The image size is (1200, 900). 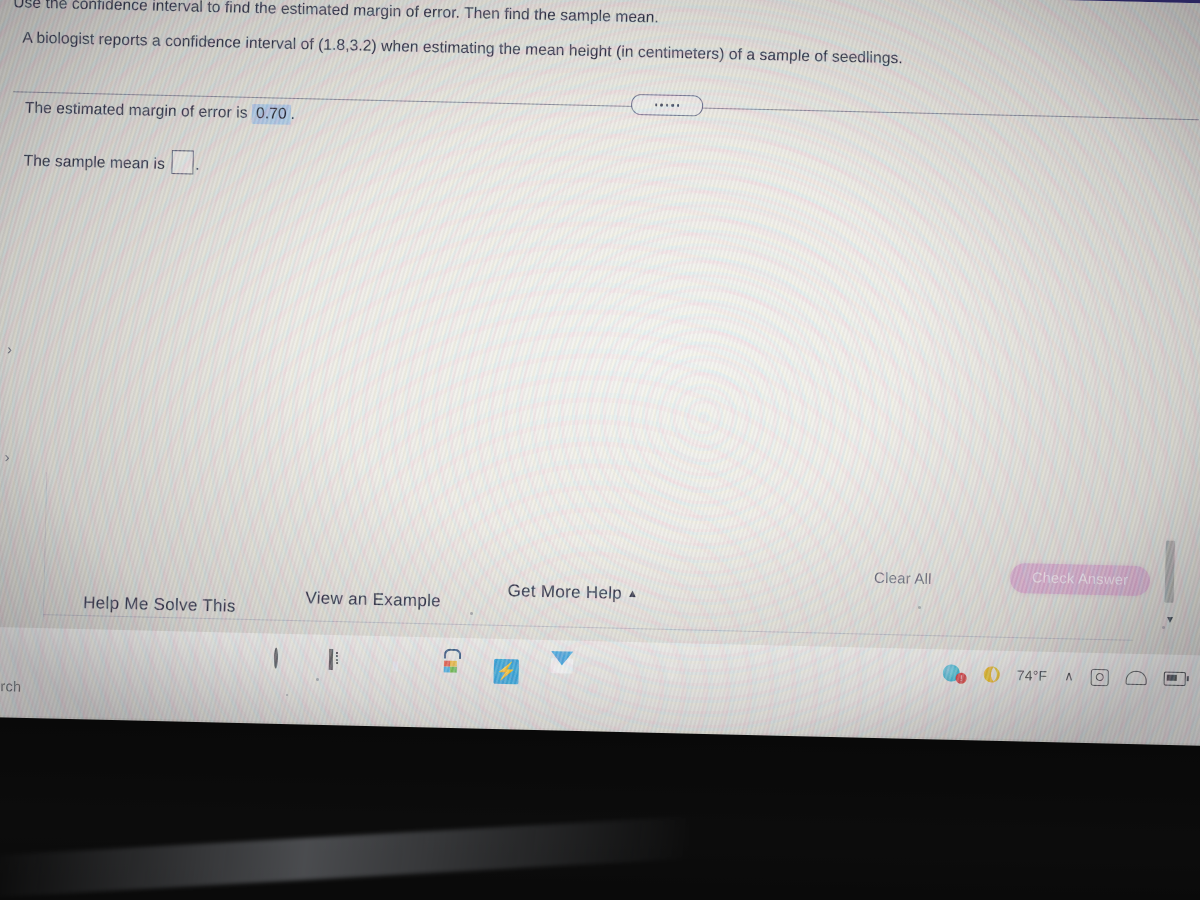 What do you see at coordinates (507, 670) in the screenshot?
I see `flash-app-icon: ⚡` at bounding box center [507, 670].